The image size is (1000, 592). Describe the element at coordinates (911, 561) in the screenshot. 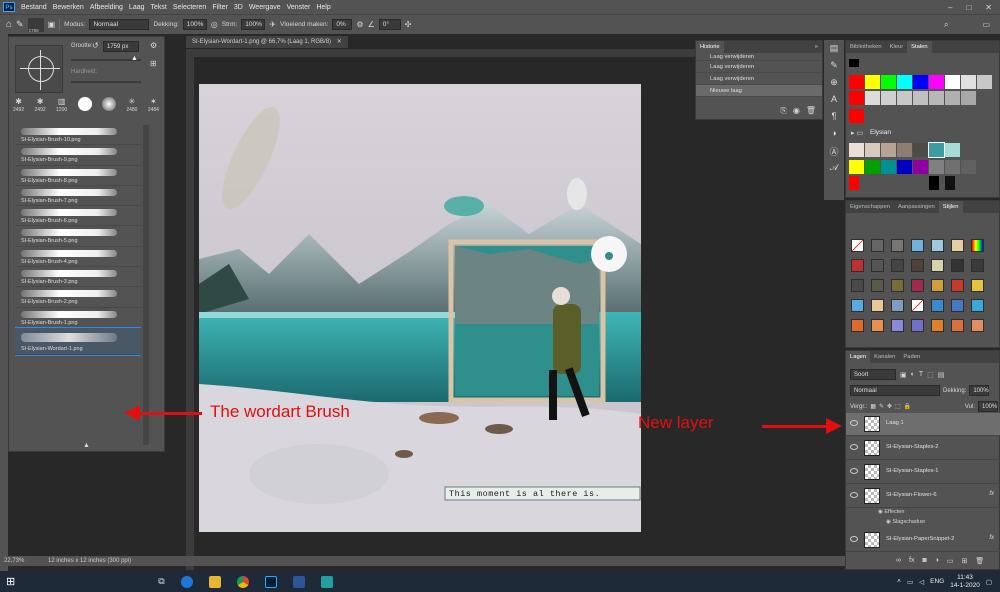

I see `add-style-icon: fx` at that location.